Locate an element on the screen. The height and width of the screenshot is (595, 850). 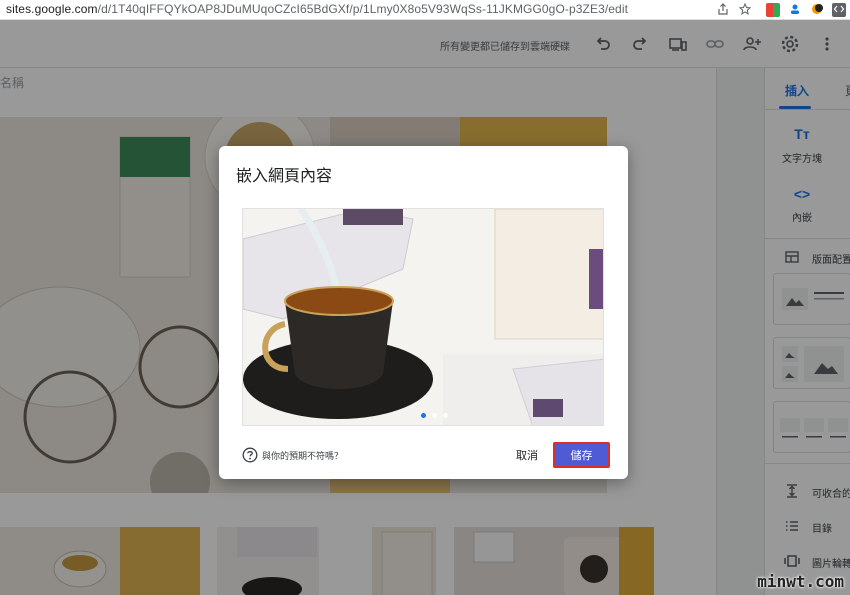
cancel-button: 取消 is located at coordinates (527, 455).